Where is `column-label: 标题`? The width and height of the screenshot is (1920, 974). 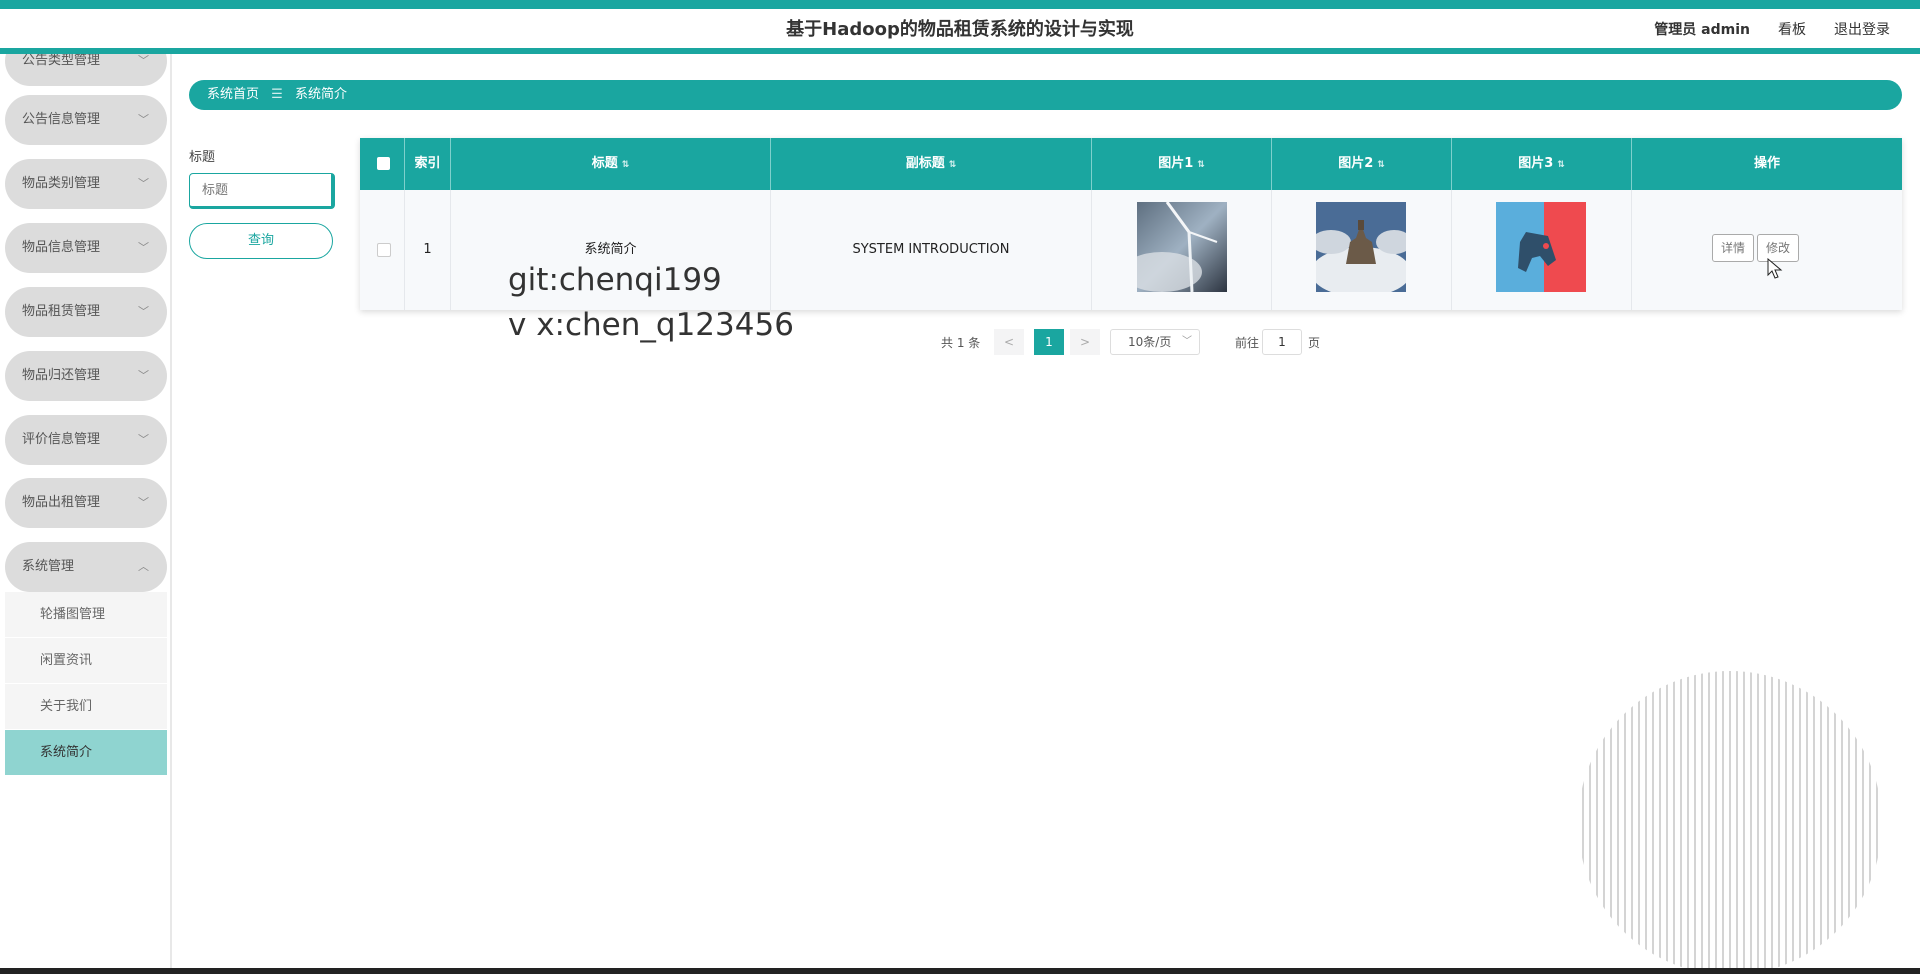 column-label: 标题 is located at coordinates (604, 163).